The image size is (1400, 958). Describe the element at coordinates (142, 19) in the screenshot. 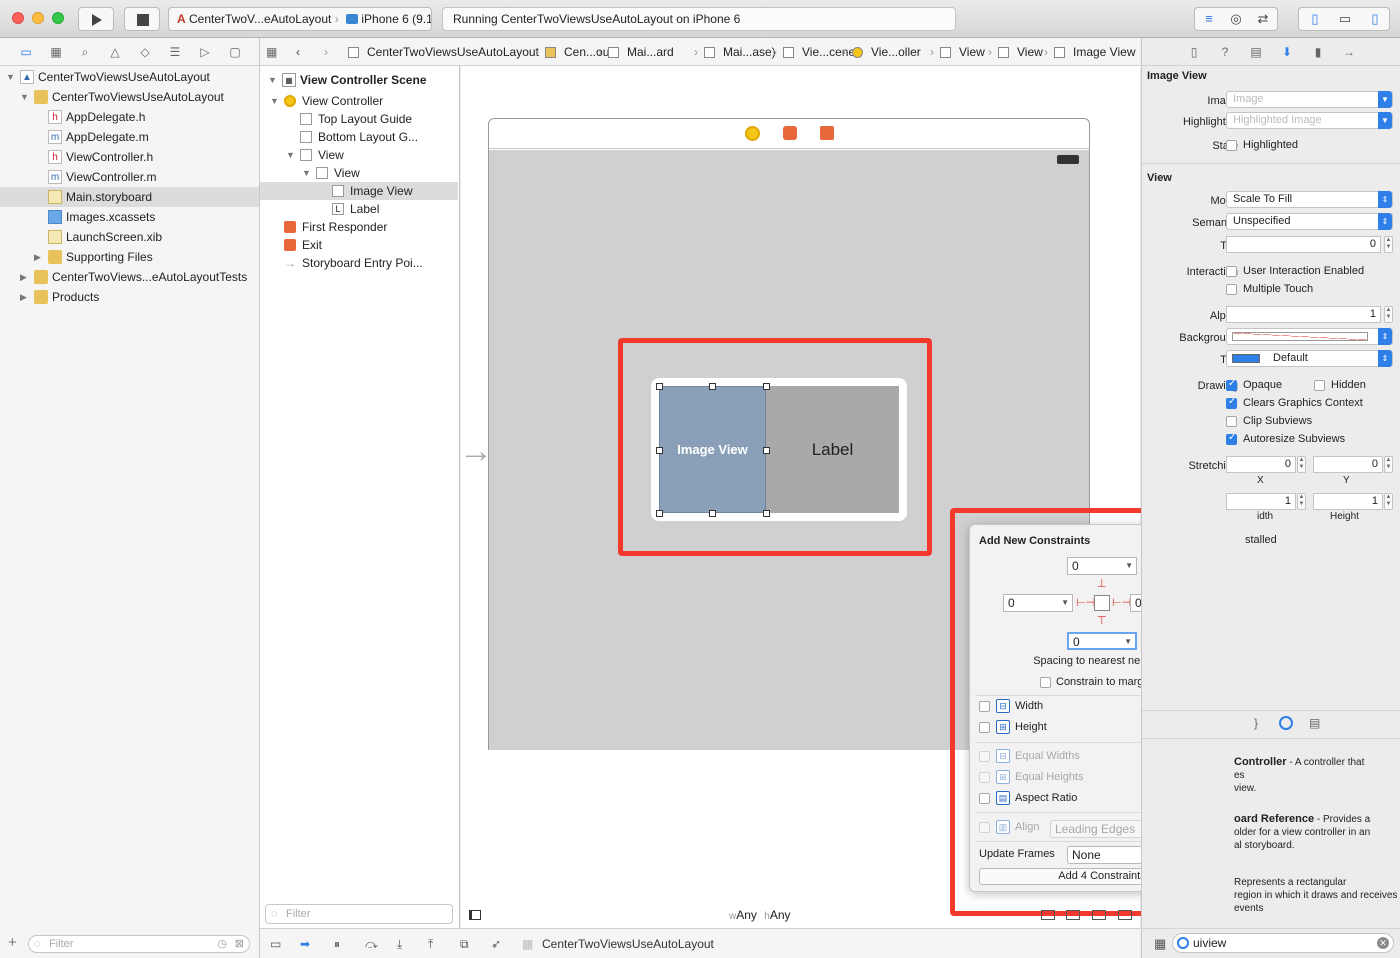

I see `stop-button` at that location.